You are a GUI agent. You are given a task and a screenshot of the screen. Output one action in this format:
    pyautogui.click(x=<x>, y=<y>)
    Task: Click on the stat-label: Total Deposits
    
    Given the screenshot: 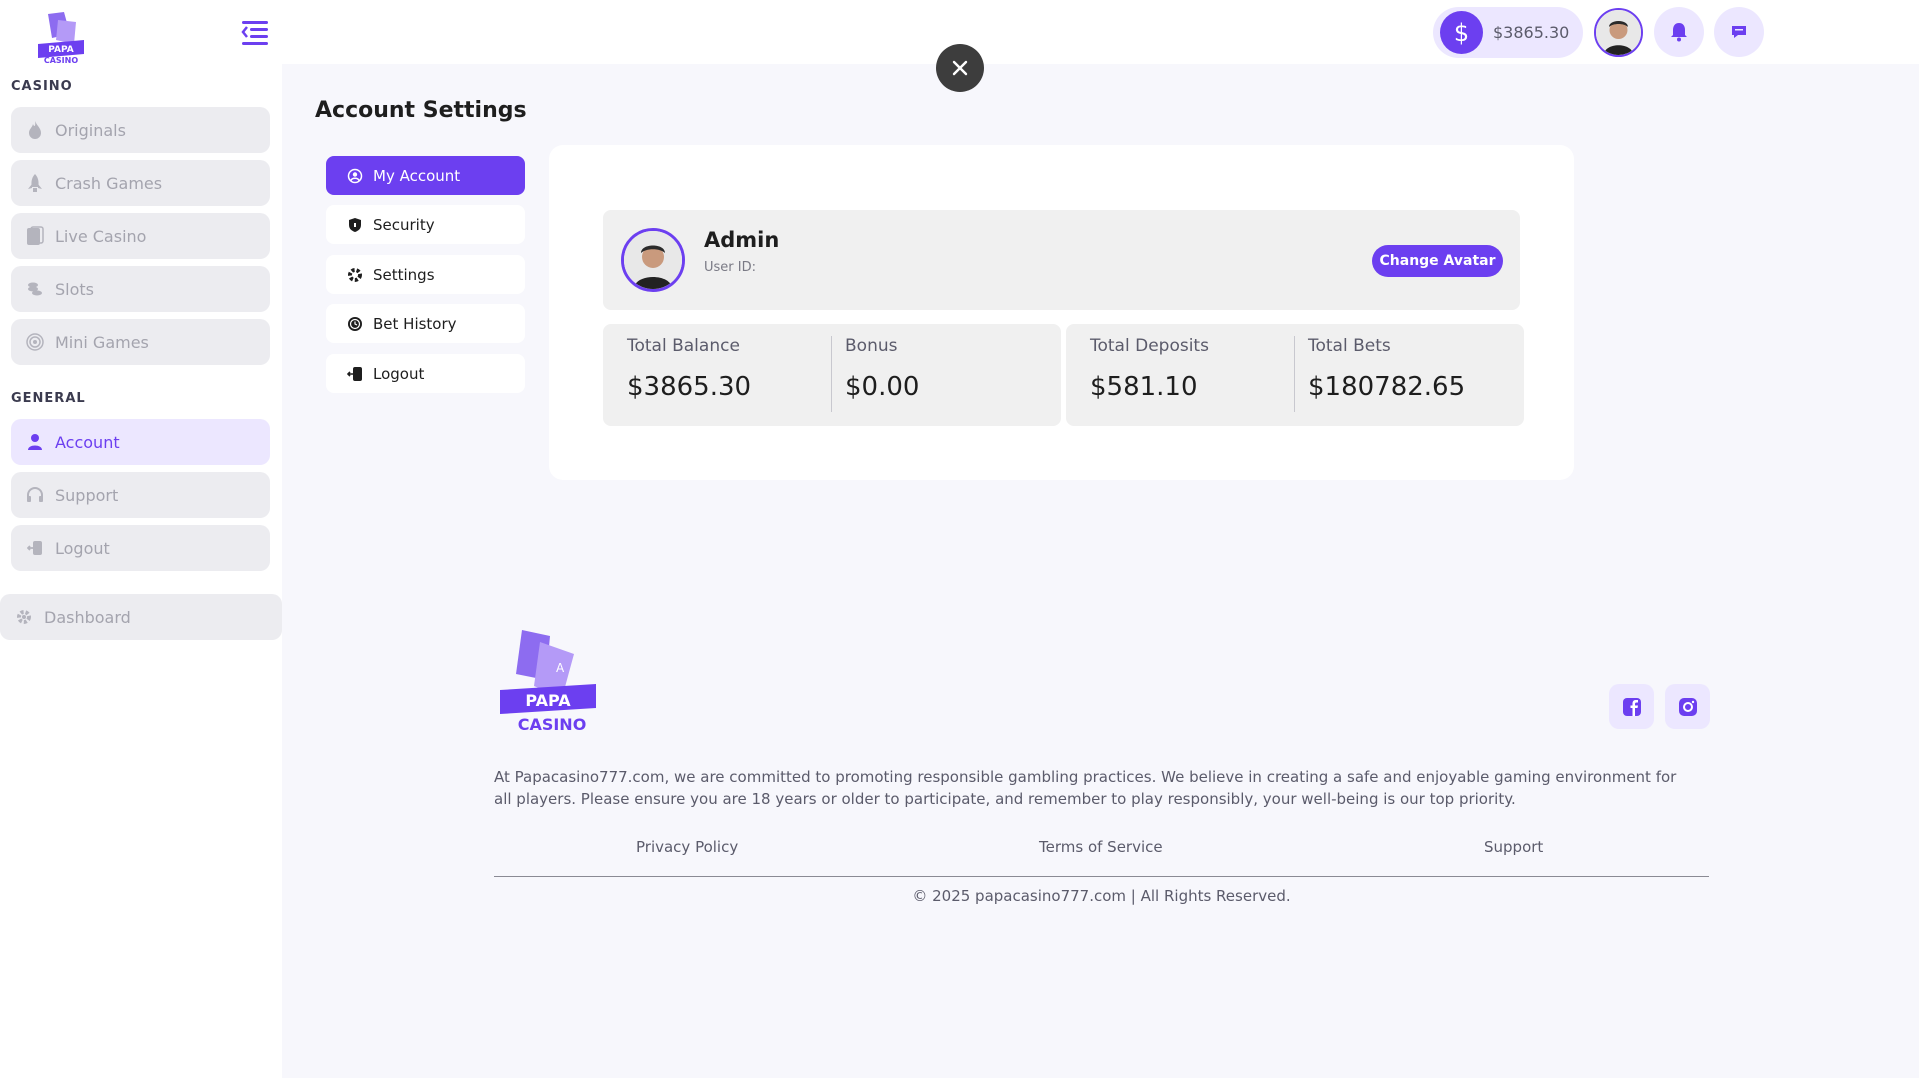 What is the action you would take?
    pyautogui.click(x=1149, y=346)
    